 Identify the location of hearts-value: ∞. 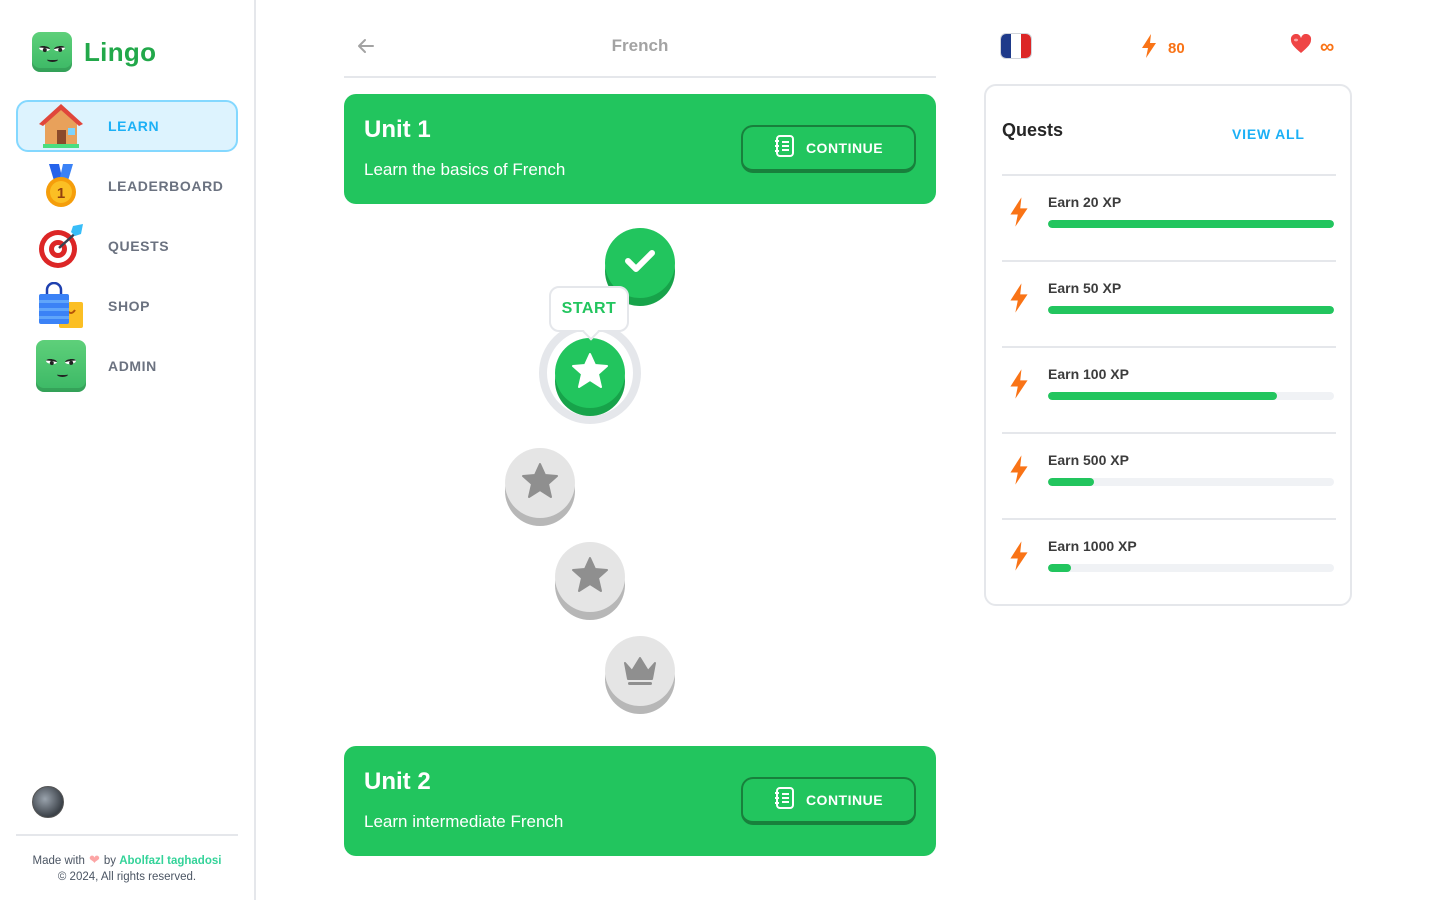
(1327, 46).